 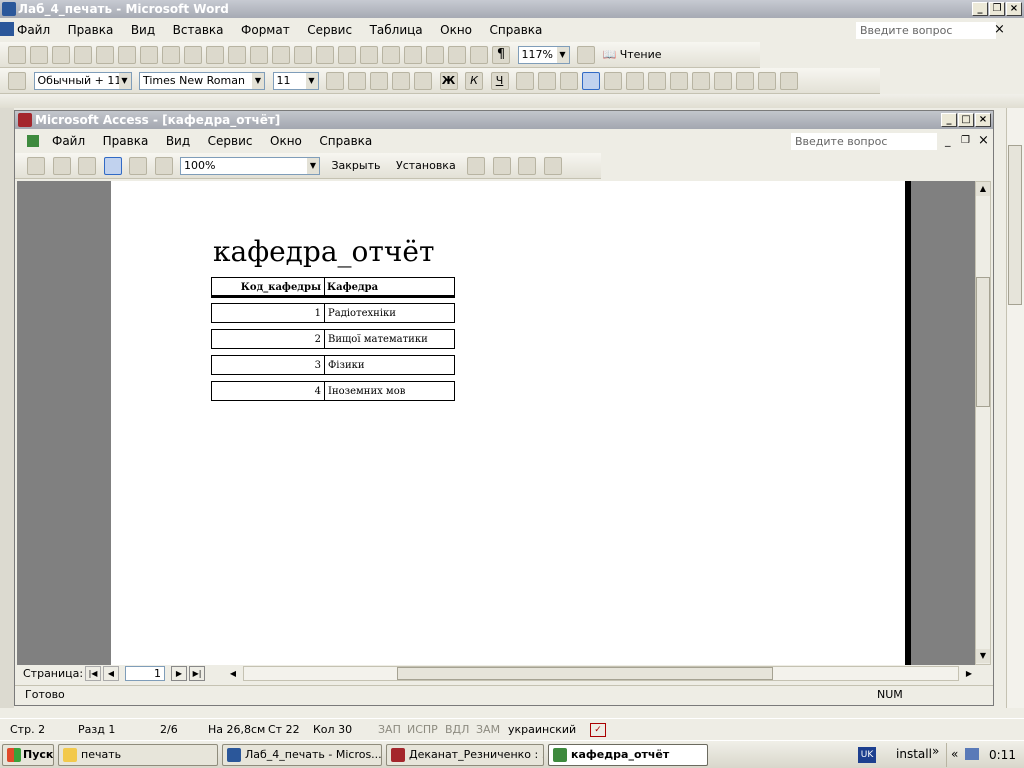 I want to click on language-indicator: UK, so click(x=867, y=755).